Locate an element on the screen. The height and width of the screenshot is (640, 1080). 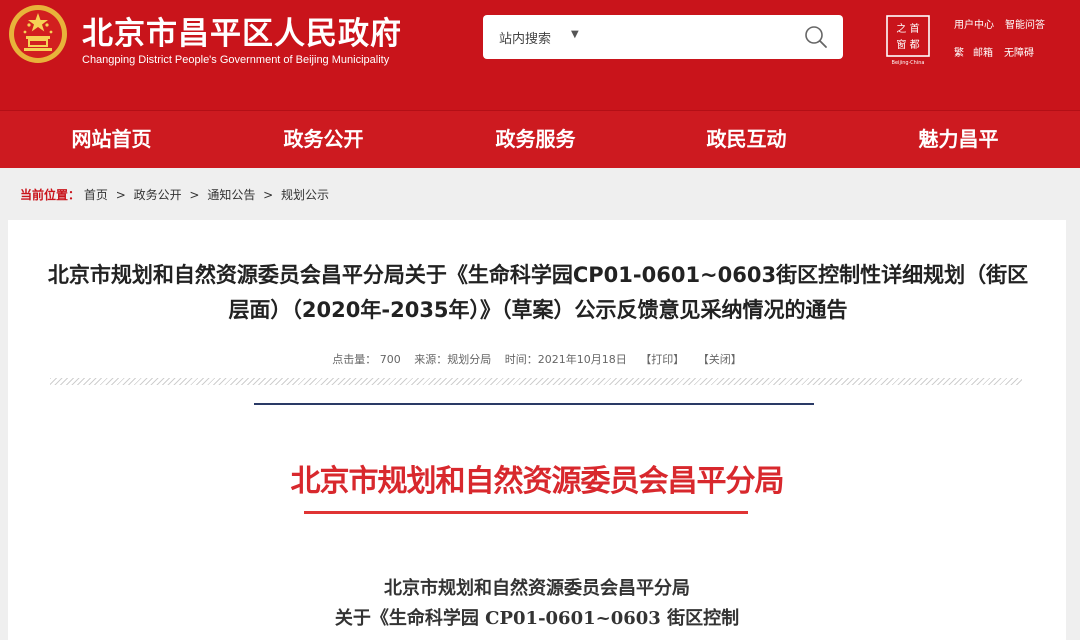
search-scope-select: 站内搜索 is located at coordinates (525, 37).